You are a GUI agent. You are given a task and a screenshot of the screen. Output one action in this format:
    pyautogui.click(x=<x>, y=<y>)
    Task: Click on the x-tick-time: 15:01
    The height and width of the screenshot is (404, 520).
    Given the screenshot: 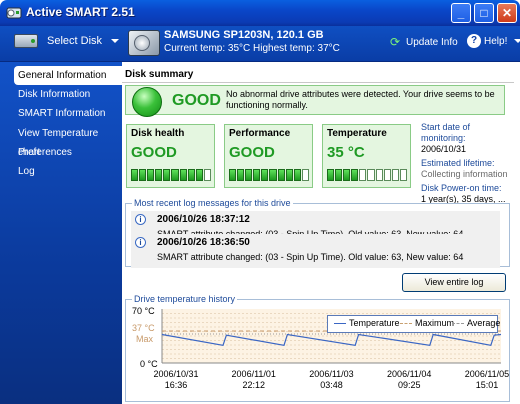 What is the action you would take?
    pyautogui.click(x=487, y=385)
    